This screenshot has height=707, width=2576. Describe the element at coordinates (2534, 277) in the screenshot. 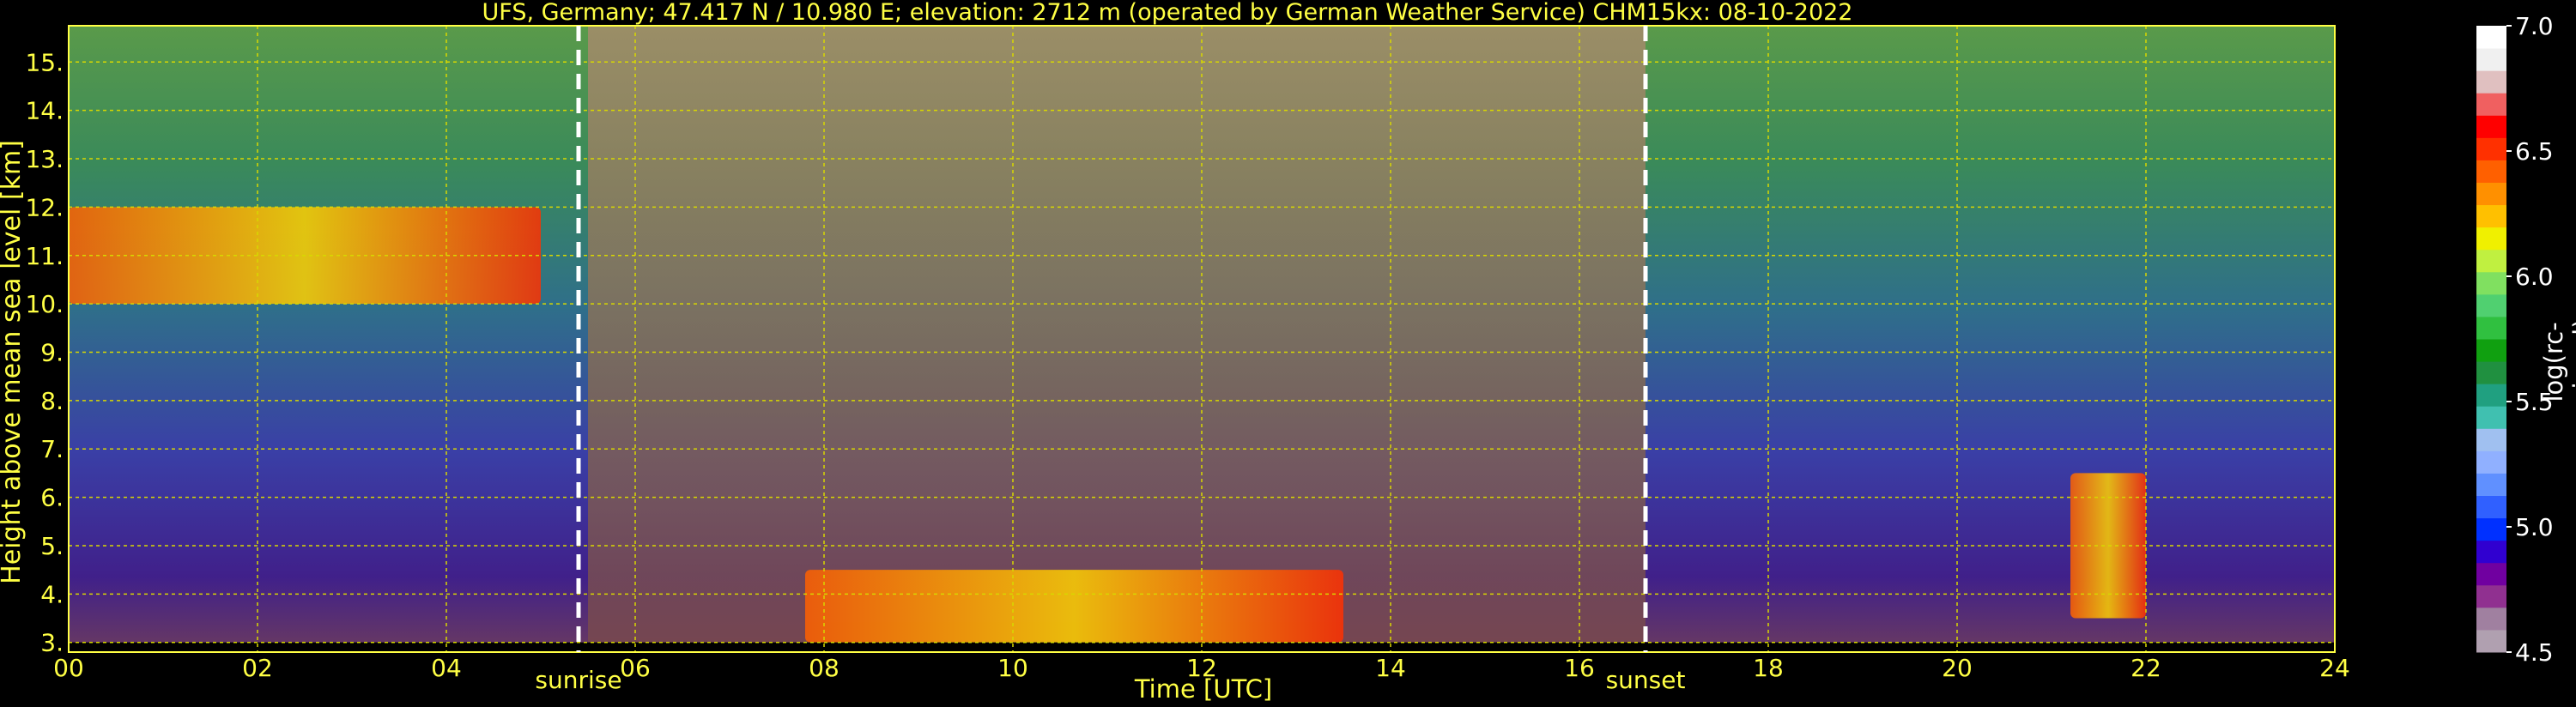

I see `colorbar-tick-label: 6.0` at that location.